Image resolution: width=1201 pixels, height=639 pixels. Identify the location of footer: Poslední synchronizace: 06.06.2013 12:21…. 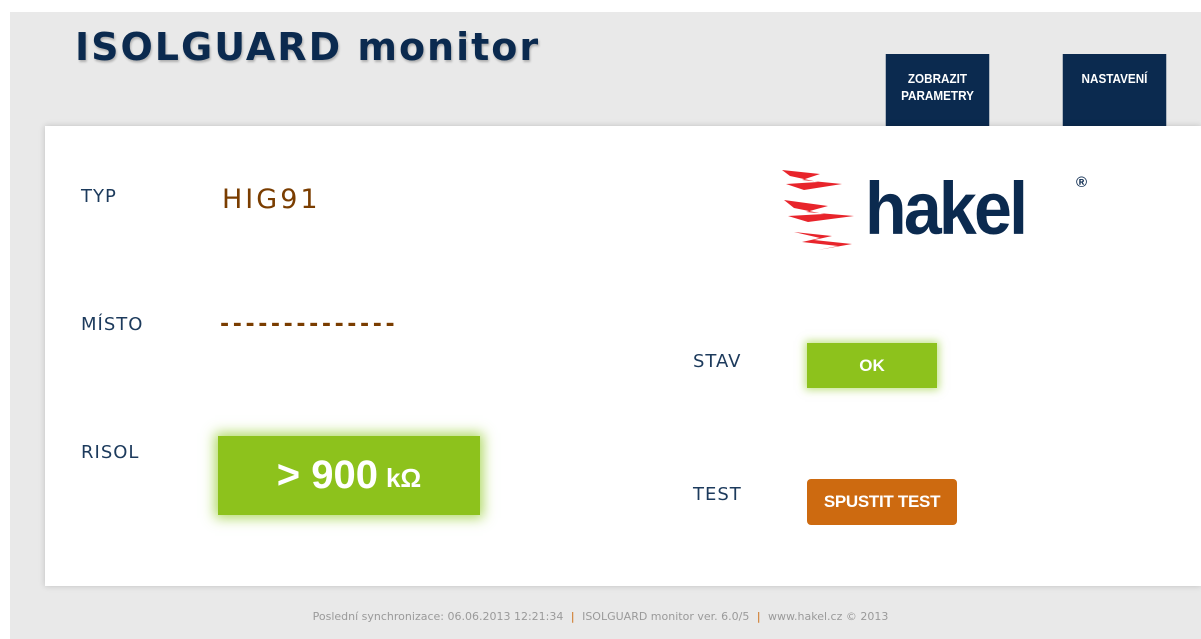
(600, 616).